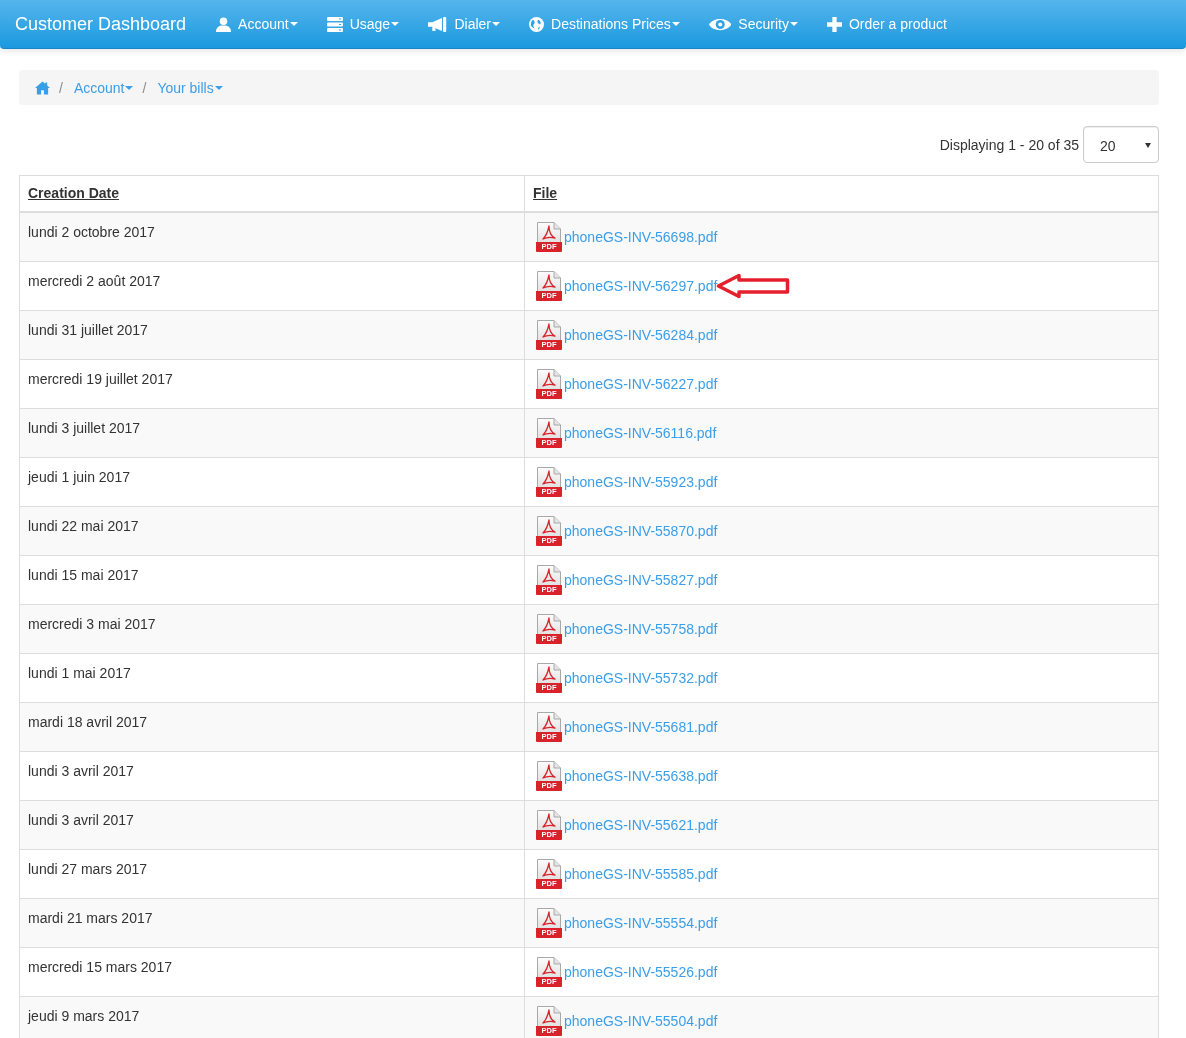  I want to click on user-icon, so click(224, 24).